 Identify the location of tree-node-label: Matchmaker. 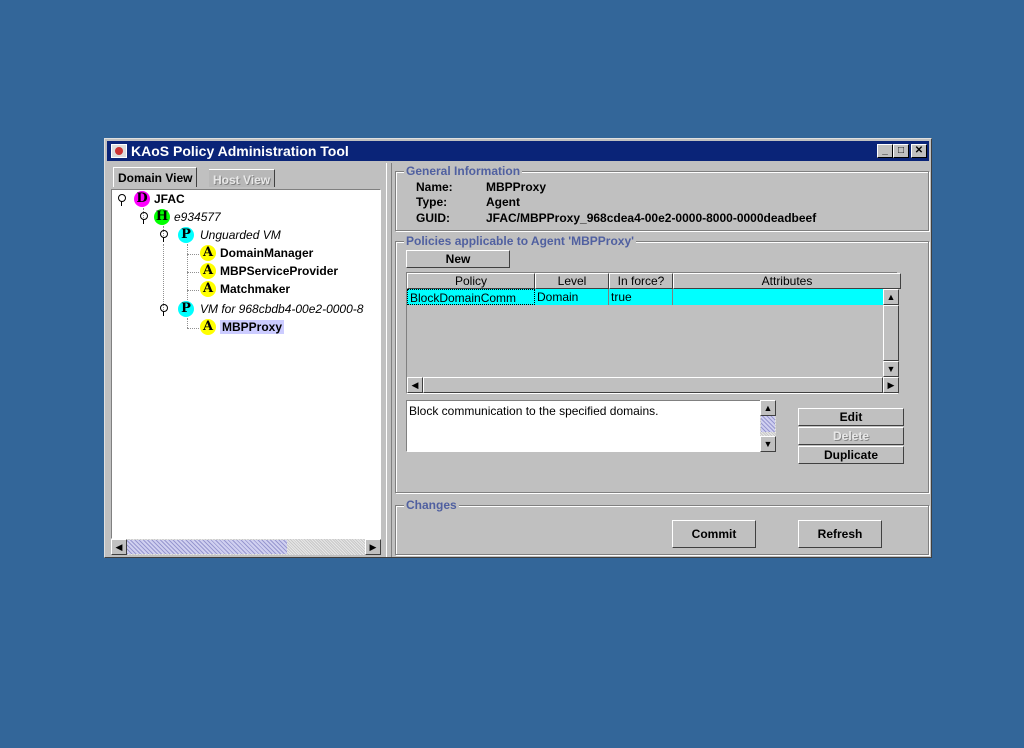
(255, 289).